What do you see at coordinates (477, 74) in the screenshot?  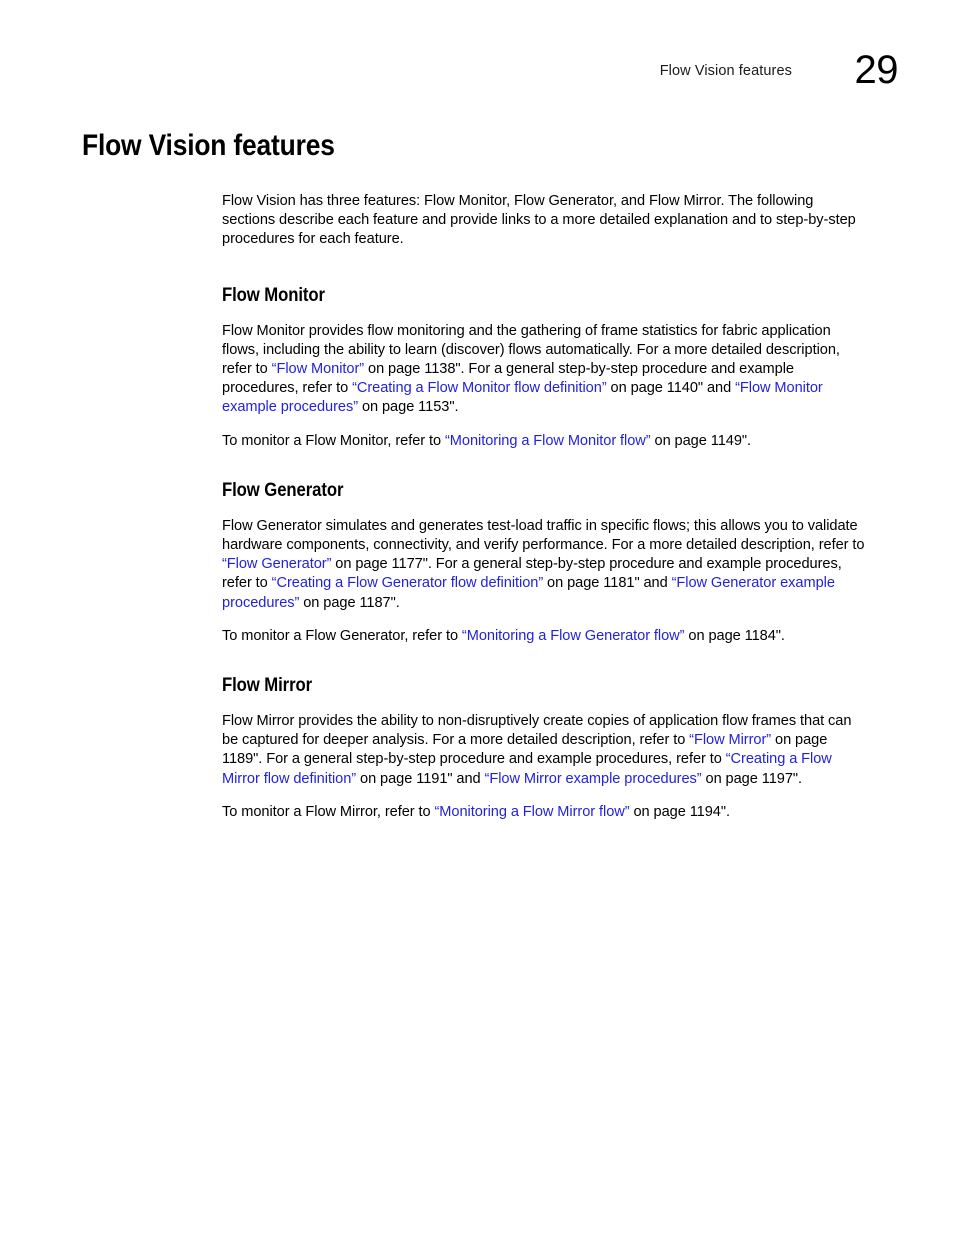 I see `page-header: Flow Vision features 29` at bounding box center [477, 74].